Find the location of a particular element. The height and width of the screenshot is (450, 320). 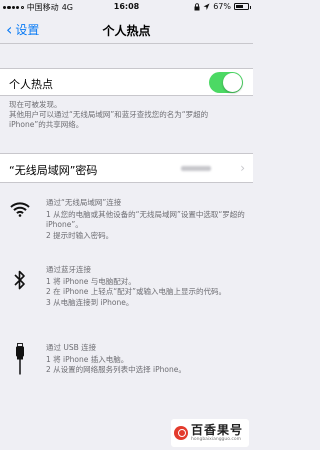

chevron-right-icon: › is located at coordinates (242, 168).